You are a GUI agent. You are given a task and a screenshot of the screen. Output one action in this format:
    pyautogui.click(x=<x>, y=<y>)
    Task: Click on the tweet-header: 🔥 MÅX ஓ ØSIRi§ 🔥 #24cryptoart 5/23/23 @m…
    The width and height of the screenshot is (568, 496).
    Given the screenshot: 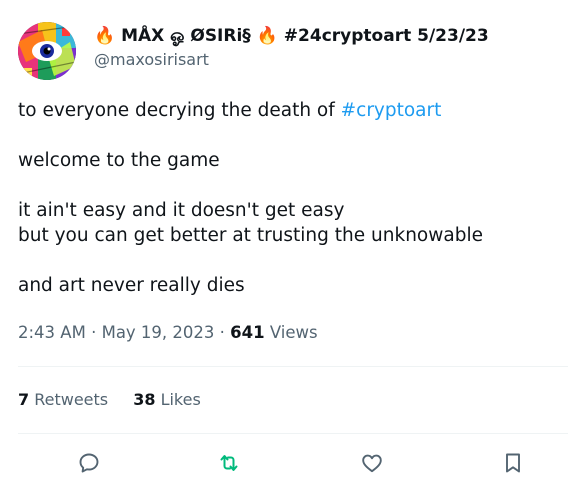 What is the action you would take?
    pyautogui.click(x=288, y=50)
    